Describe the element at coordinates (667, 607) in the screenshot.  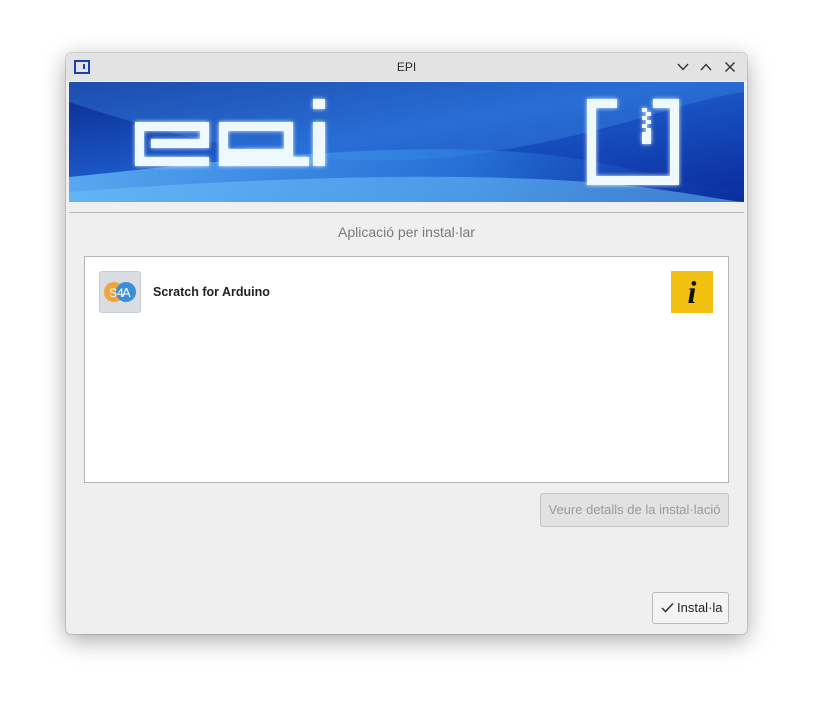
I see `check-icon` at that location.